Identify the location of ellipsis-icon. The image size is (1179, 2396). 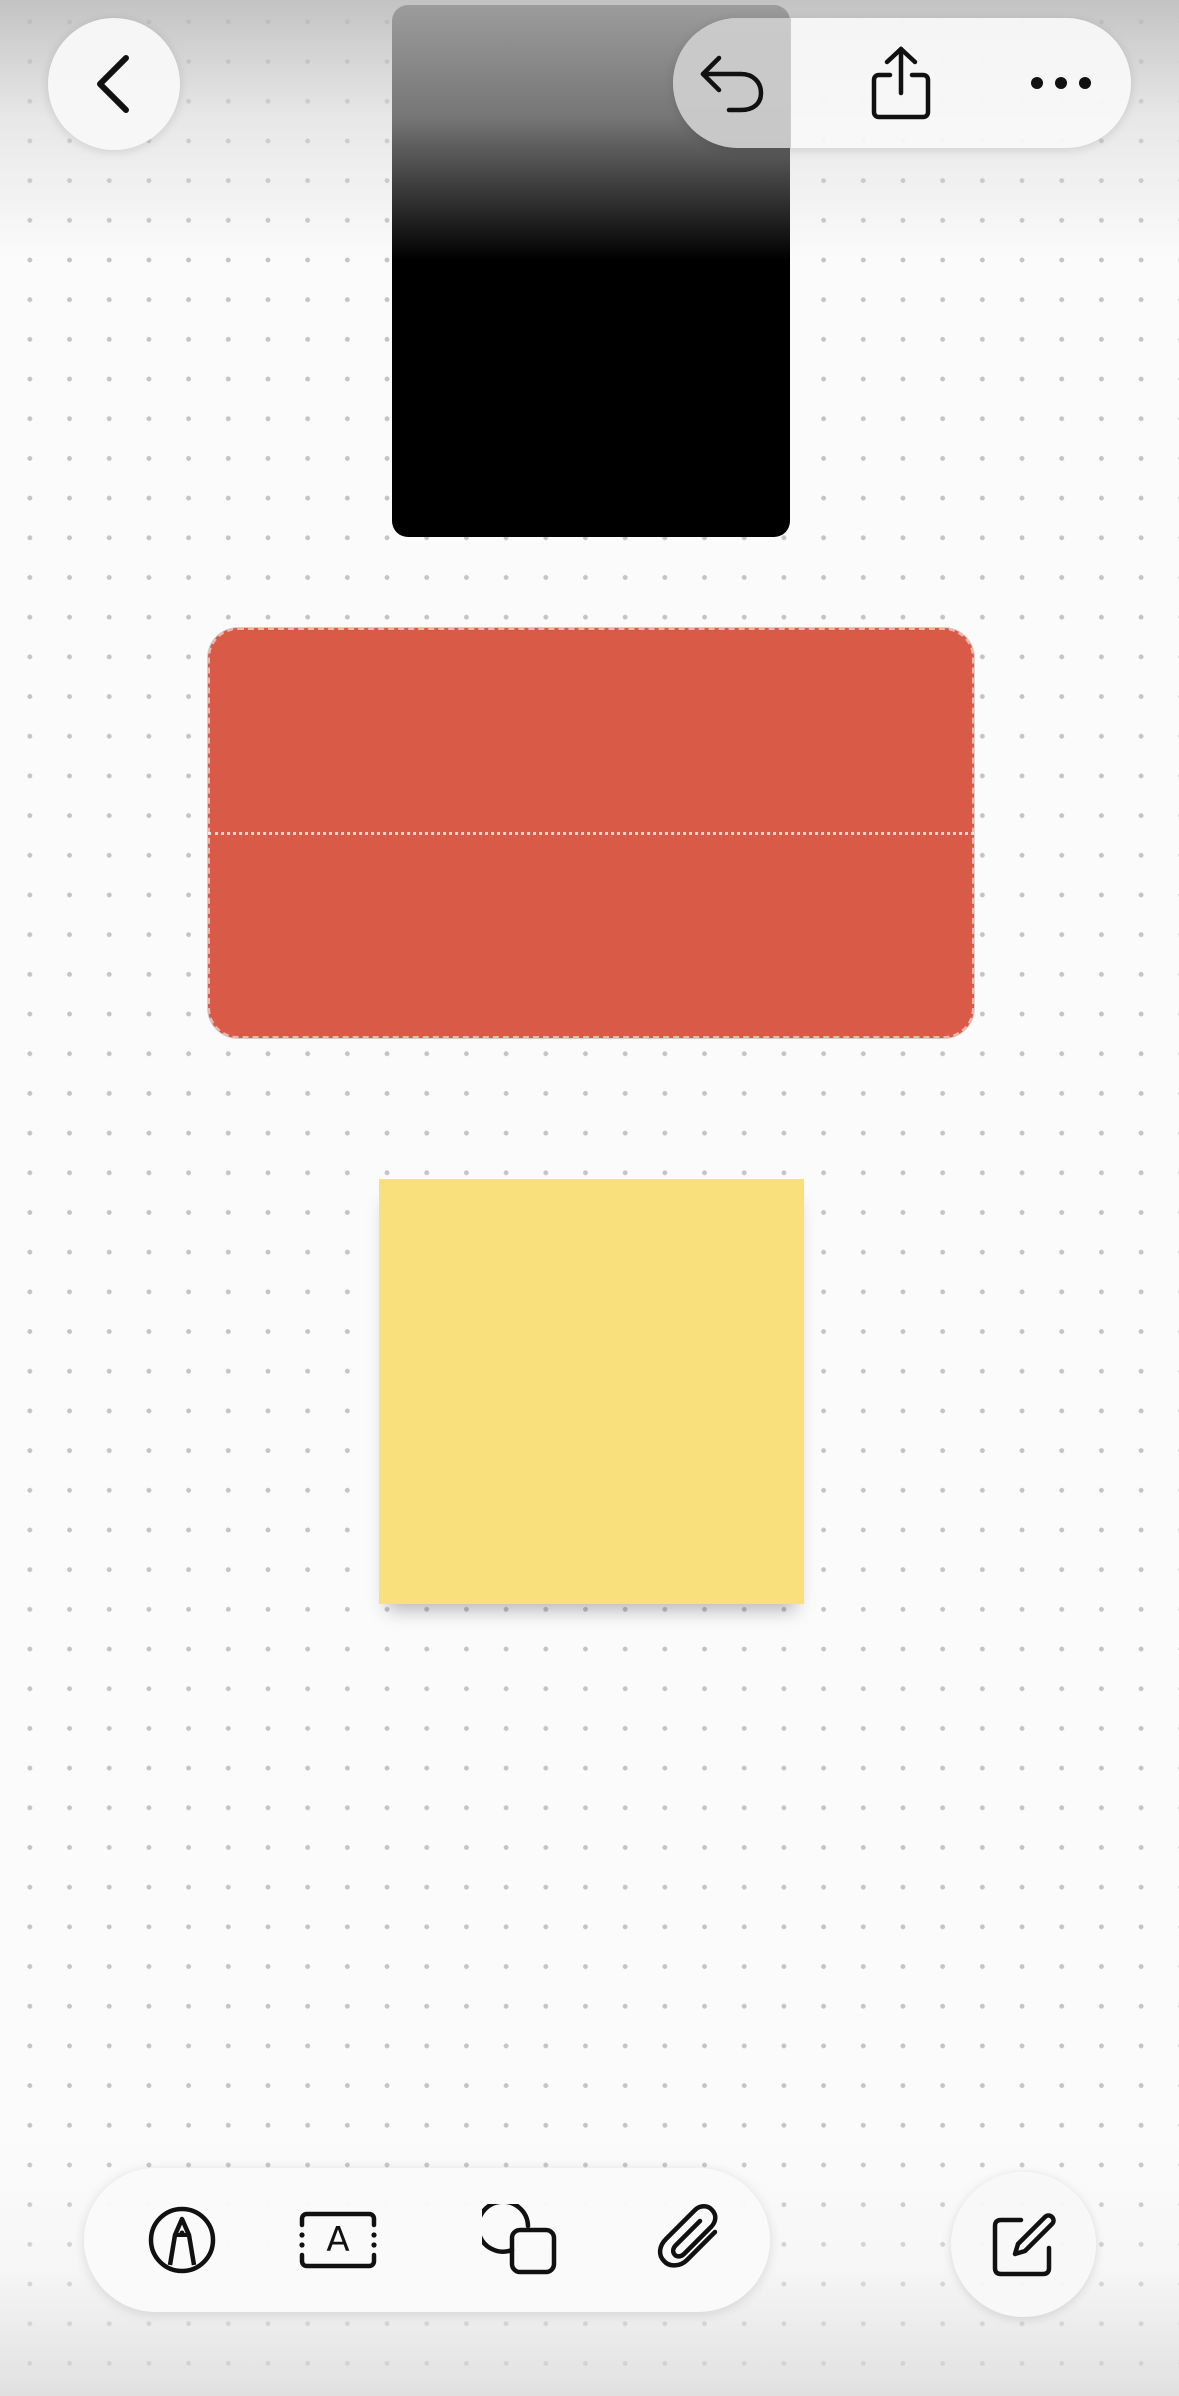
(1061, 83).